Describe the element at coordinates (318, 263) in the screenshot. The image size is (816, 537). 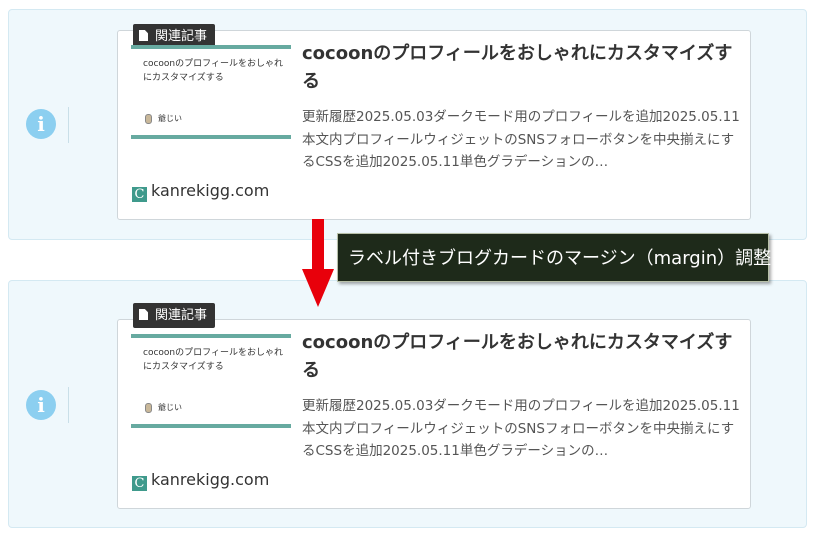
I see `down-arrow-icon` at that location.